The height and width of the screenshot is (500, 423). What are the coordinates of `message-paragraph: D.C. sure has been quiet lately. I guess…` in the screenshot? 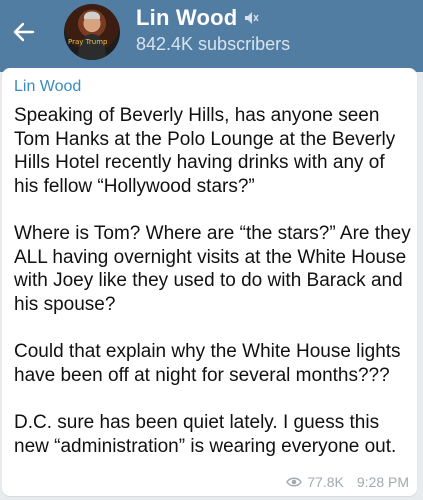 It's located at (205, 434).